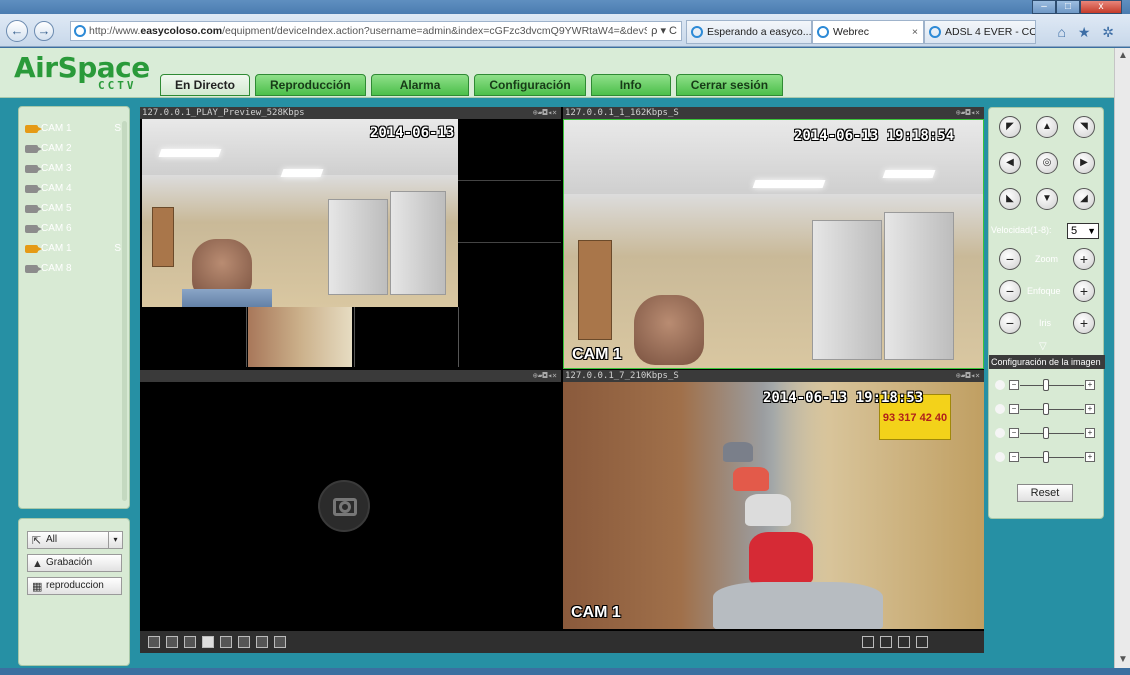  I want to click on saturation-slider: − +, so click(1047, 433).